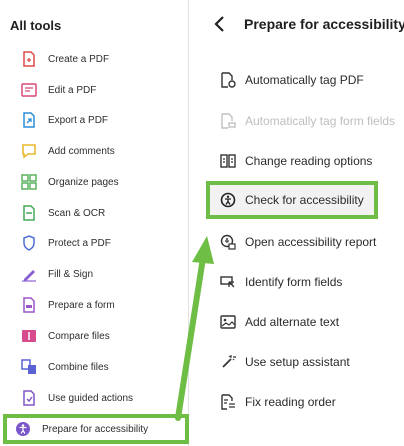 This screenshot has width=404, height=446. I want to click on menu-item-autotag-form: Automatically tag form fields, so click(307, 121).